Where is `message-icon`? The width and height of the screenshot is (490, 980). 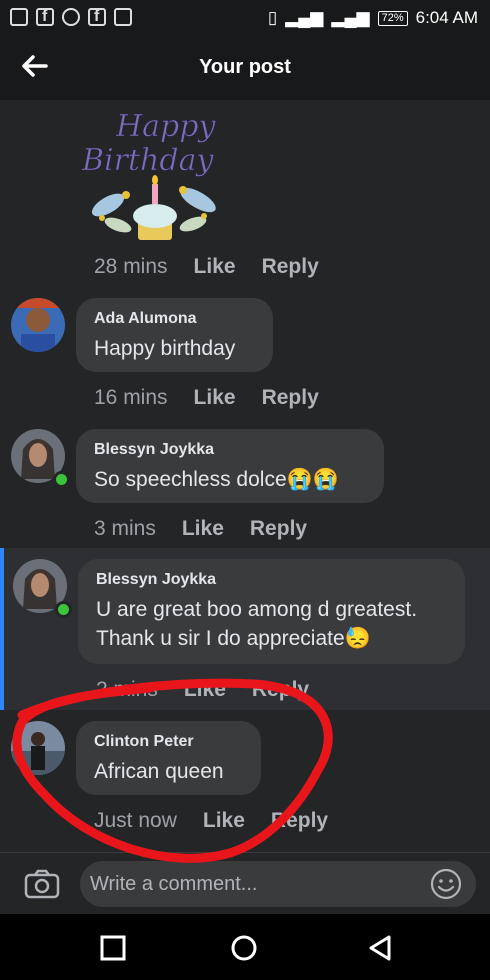 message-icon is located at coordinates (19, 17).